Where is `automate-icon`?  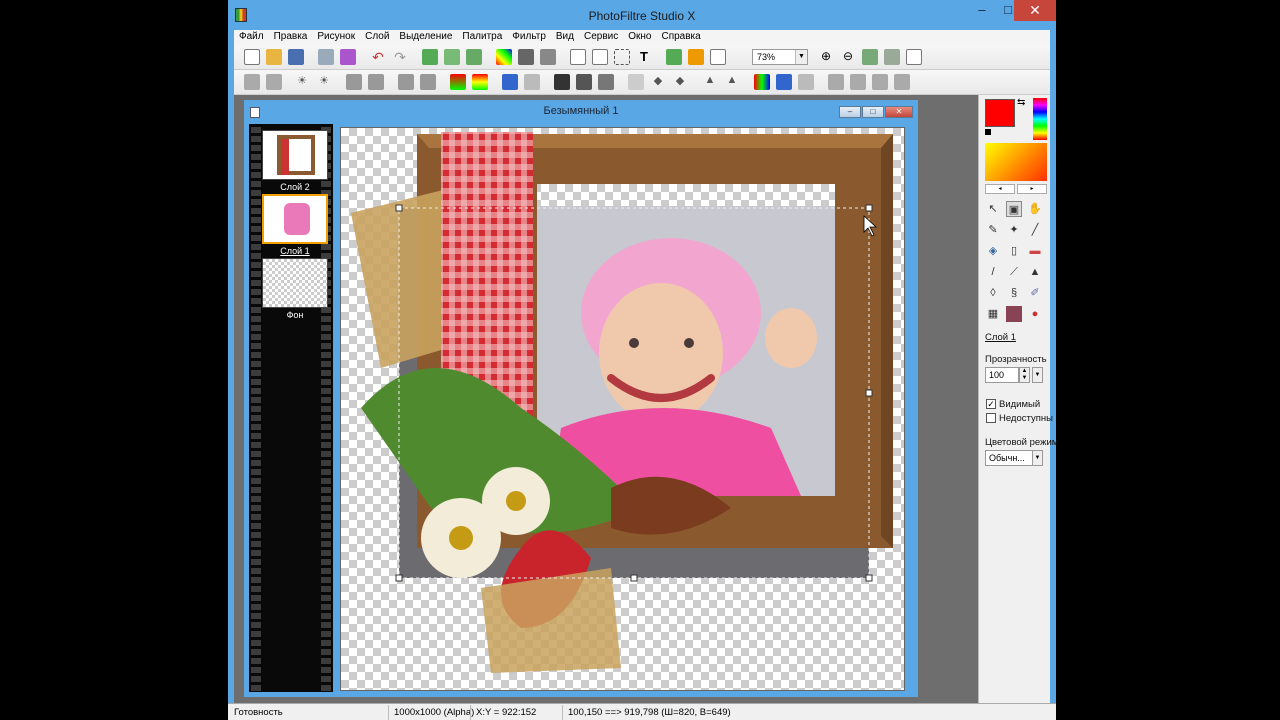 automate-icon is located at coordinates (696, 57).